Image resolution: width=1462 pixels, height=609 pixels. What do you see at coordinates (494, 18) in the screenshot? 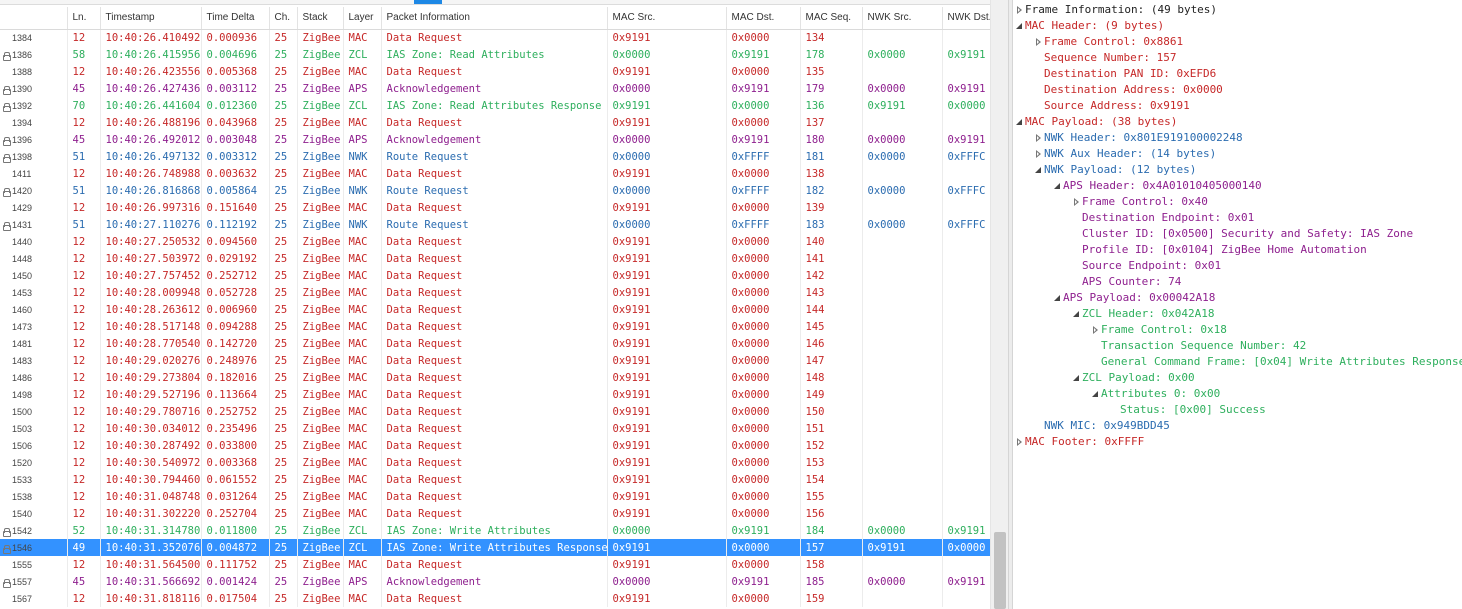
I see `column-header-packet-info: Packet Information` at bounding box center [494, 18].